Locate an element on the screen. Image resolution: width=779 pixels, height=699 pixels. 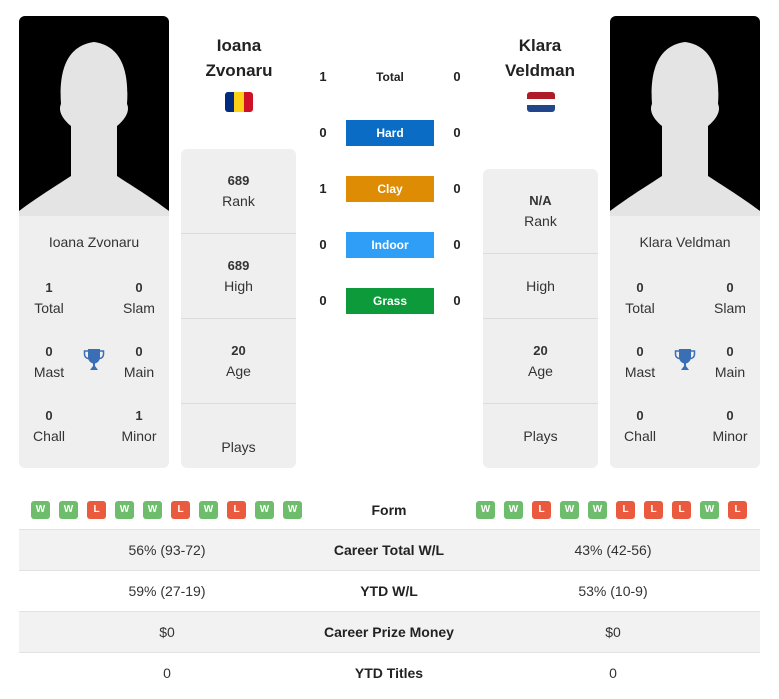
age-value: 20 is located at coordinates (540, 350).